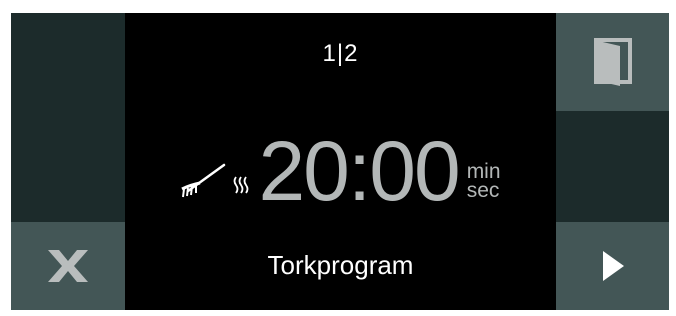  What do you see at coordinates (68, 117) in the screenshot?
I see `left-top-panel` at bounding box center [68, 117].